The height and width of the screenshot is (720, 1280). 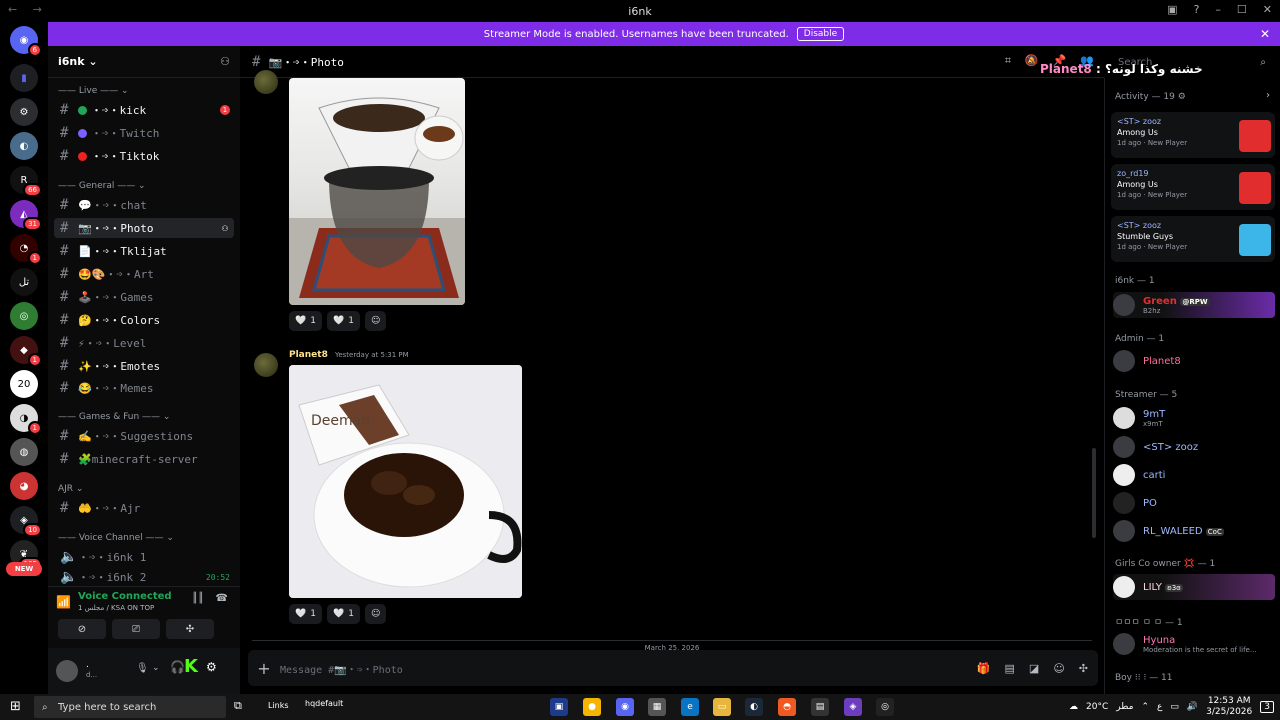 What do you see at coordinates (1083, 668) in the screenshot?
I see `apps-icon: ✣` at bounding box center [1083, 668].